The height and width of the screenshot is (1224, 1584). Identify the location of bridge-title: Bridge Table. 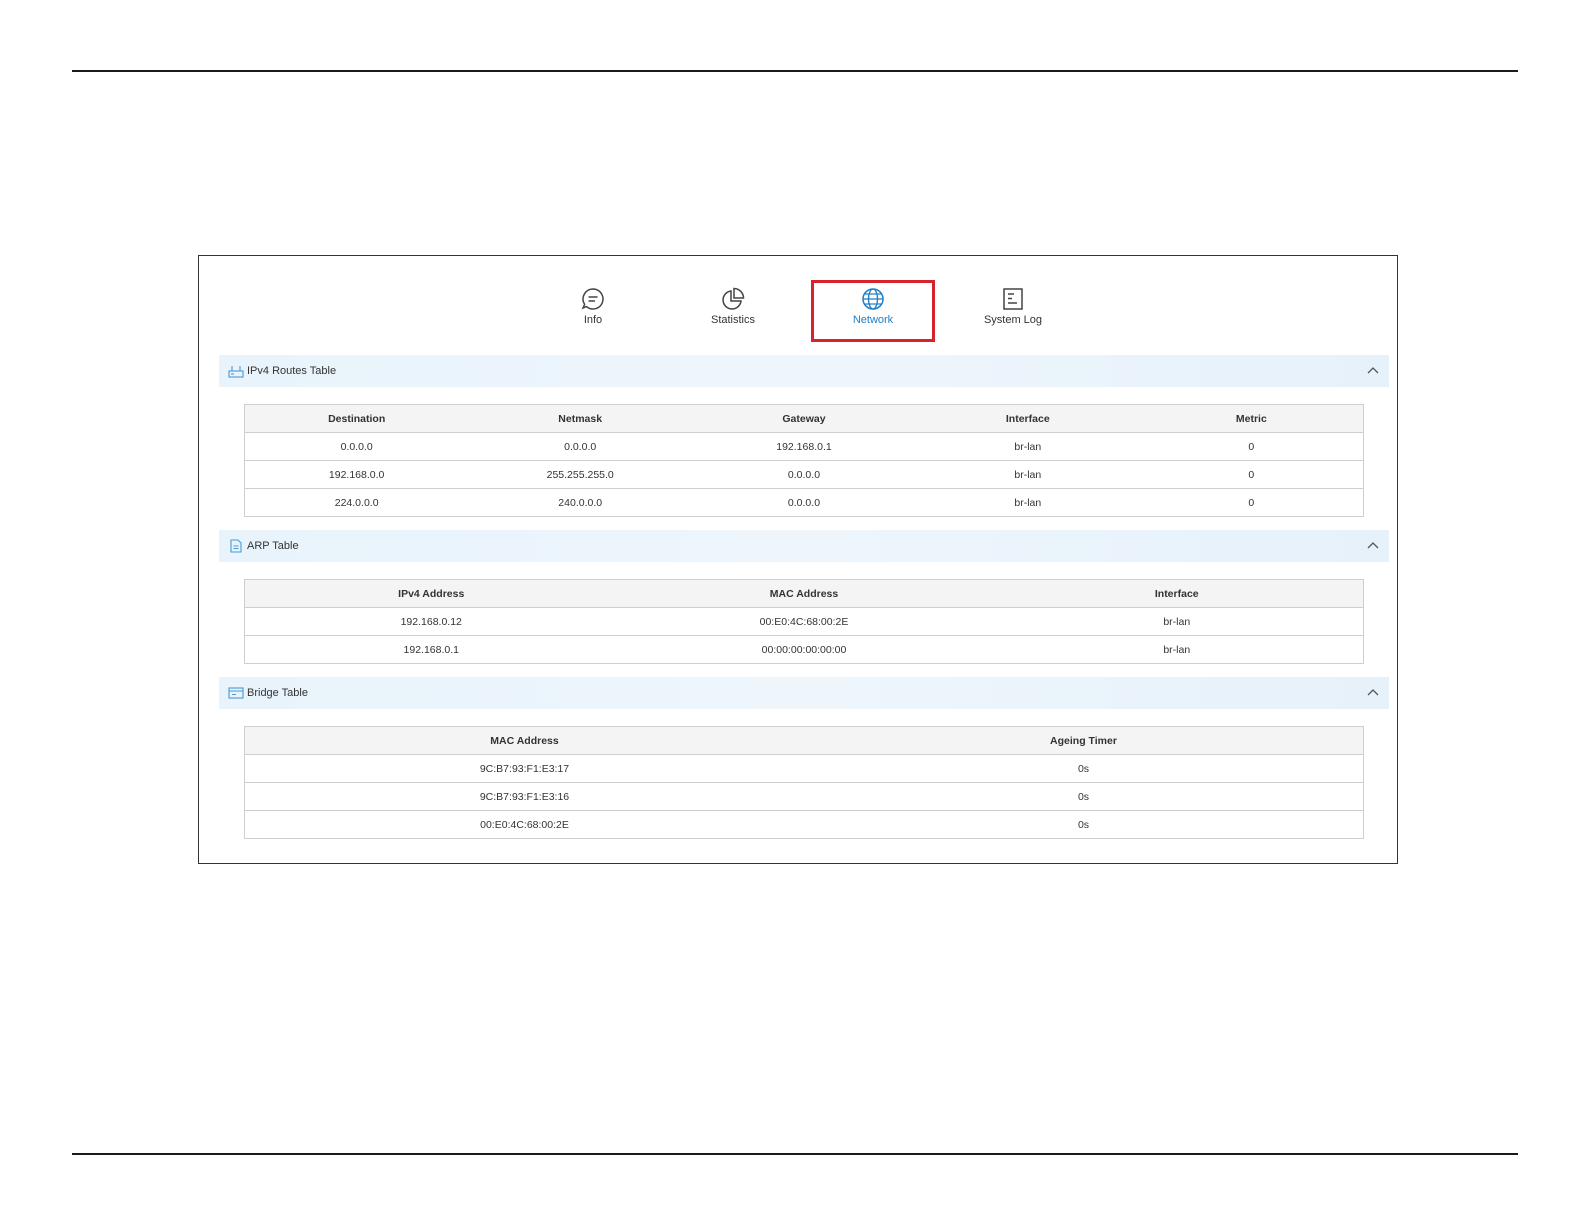
(277, 693).